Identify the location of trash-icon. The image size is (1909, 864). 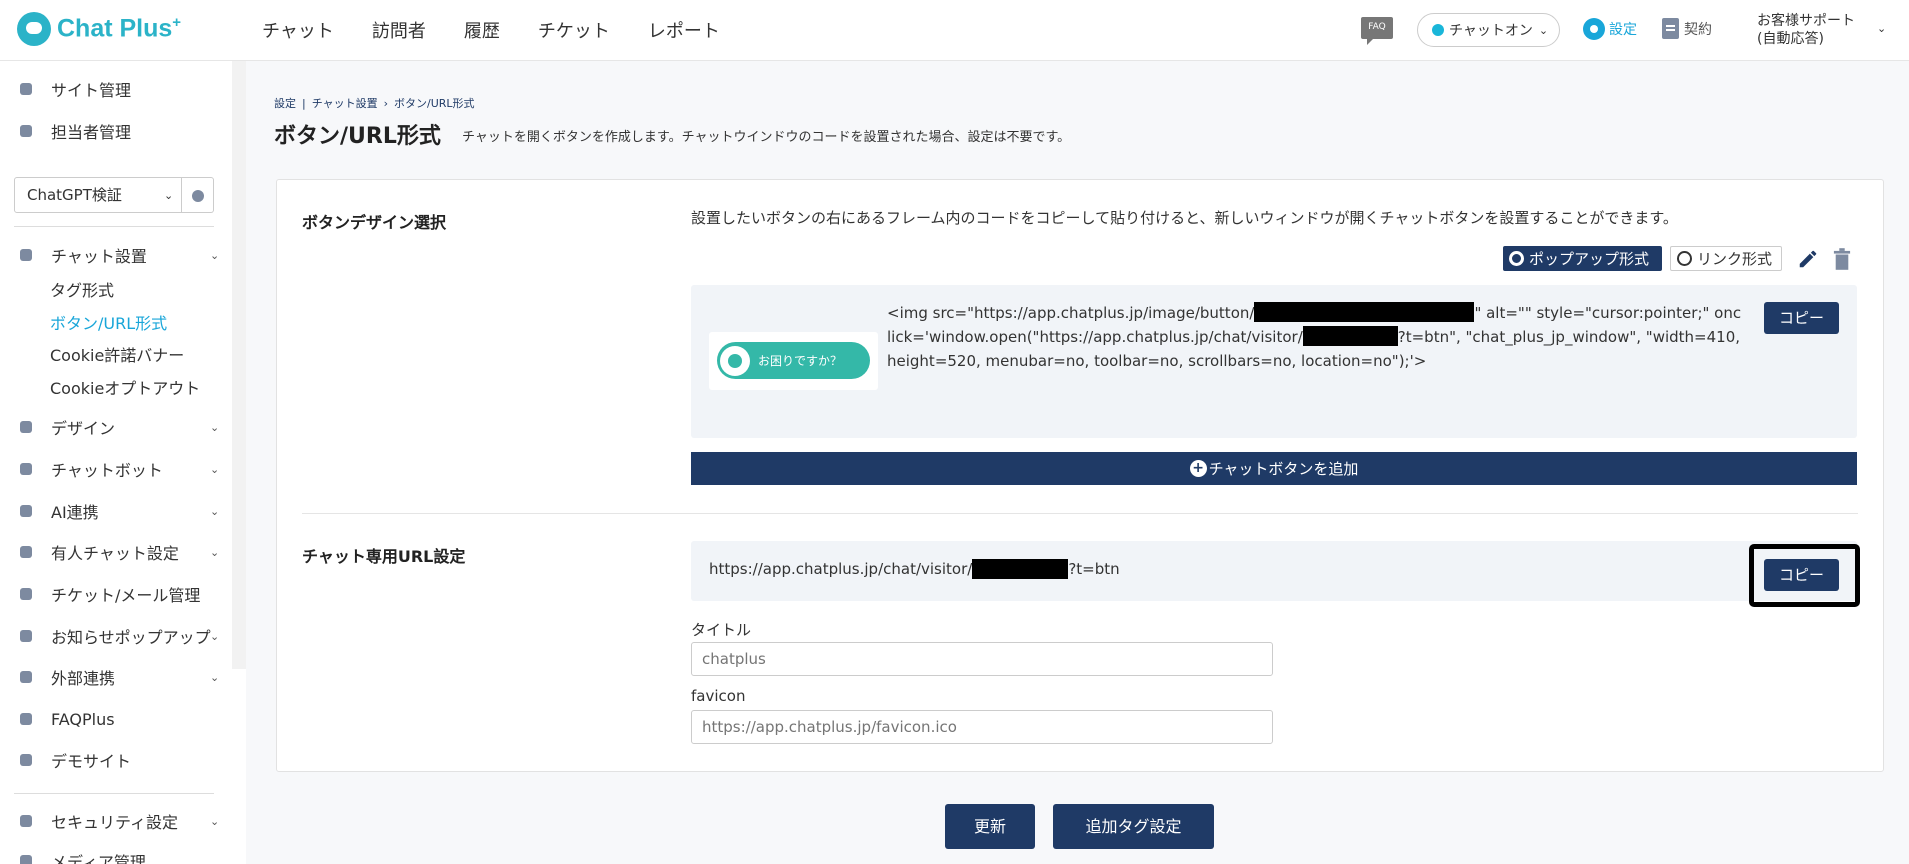
(1842, 259).